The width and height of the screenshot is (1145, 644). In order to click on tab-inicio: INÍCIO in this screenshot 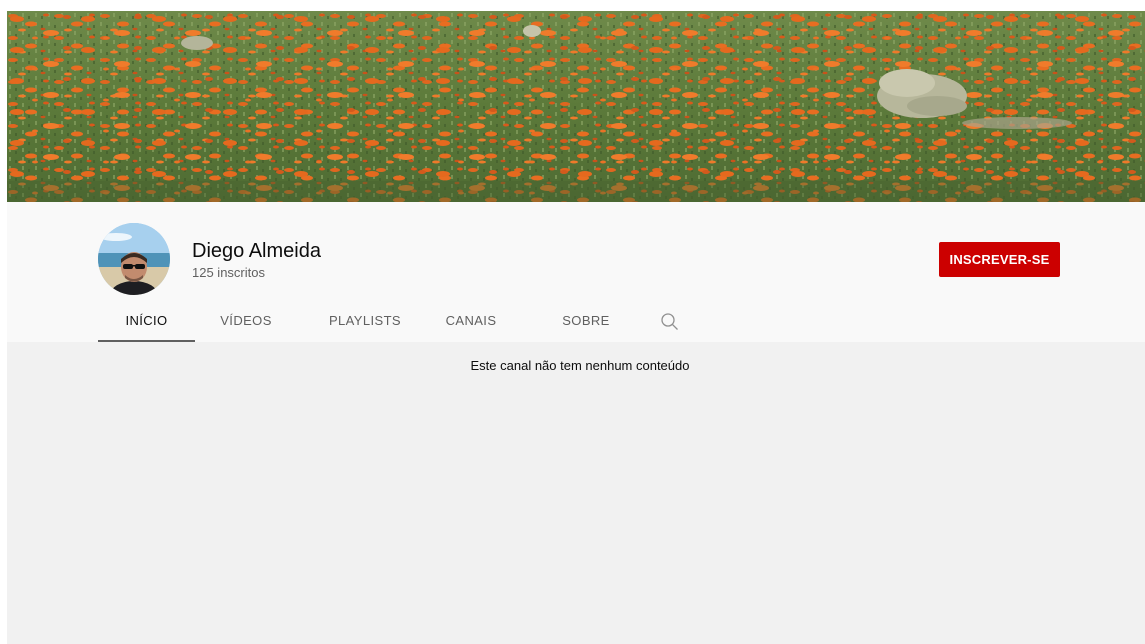, I will do `click(146, 322)`.